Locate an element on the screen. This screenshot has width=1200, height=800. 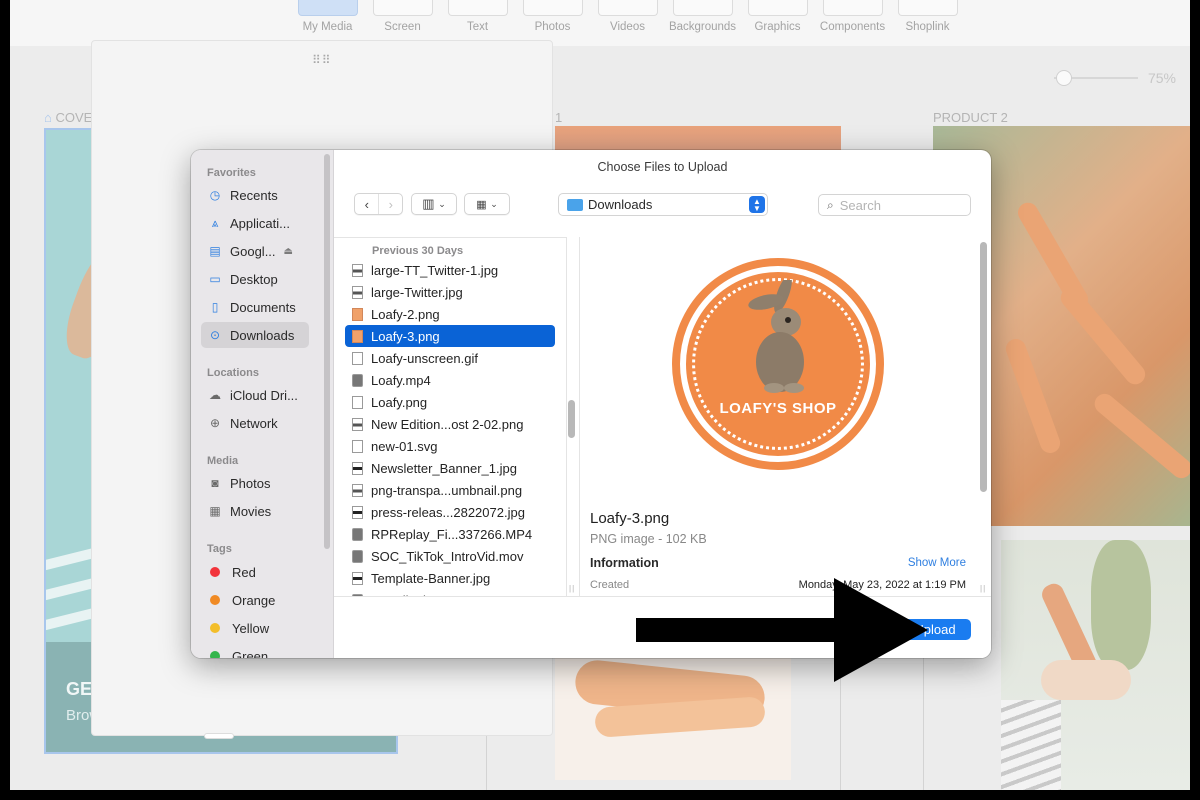
sidebar-scrollbar is located at coordinates (327, 351).